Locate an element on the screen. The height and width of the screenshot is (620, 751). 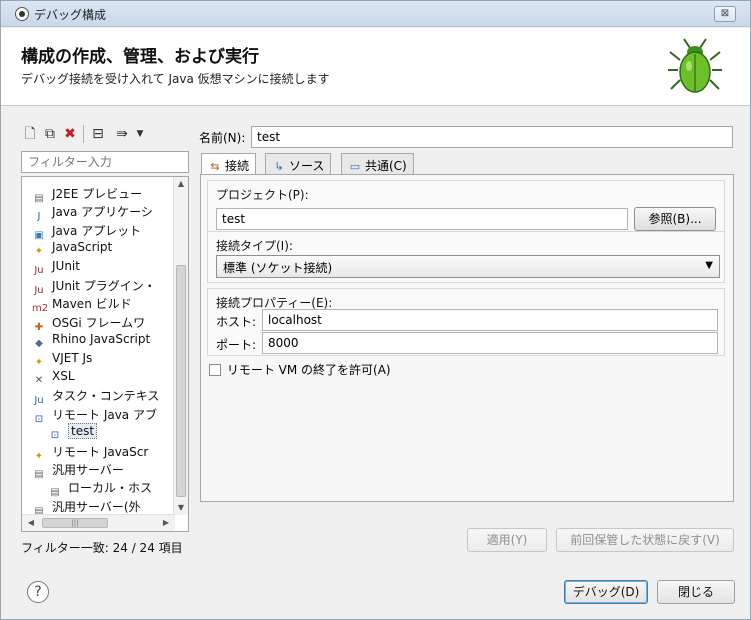
junit-plugin-icon: Ju is located at coordinates (39, 290).